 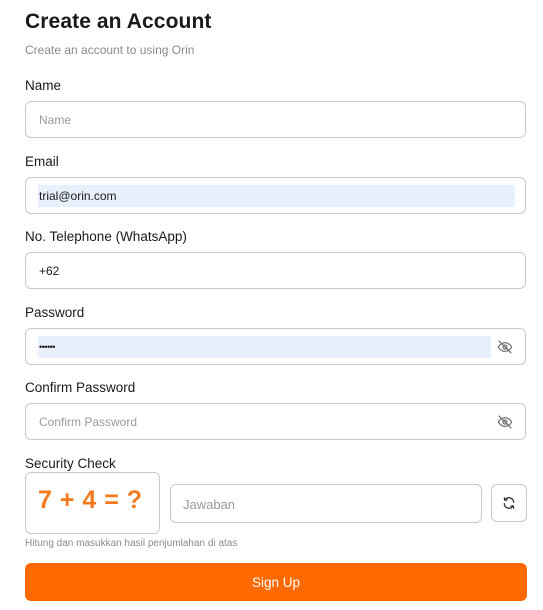 I want to click on password-field, so click(x=275, y=346).